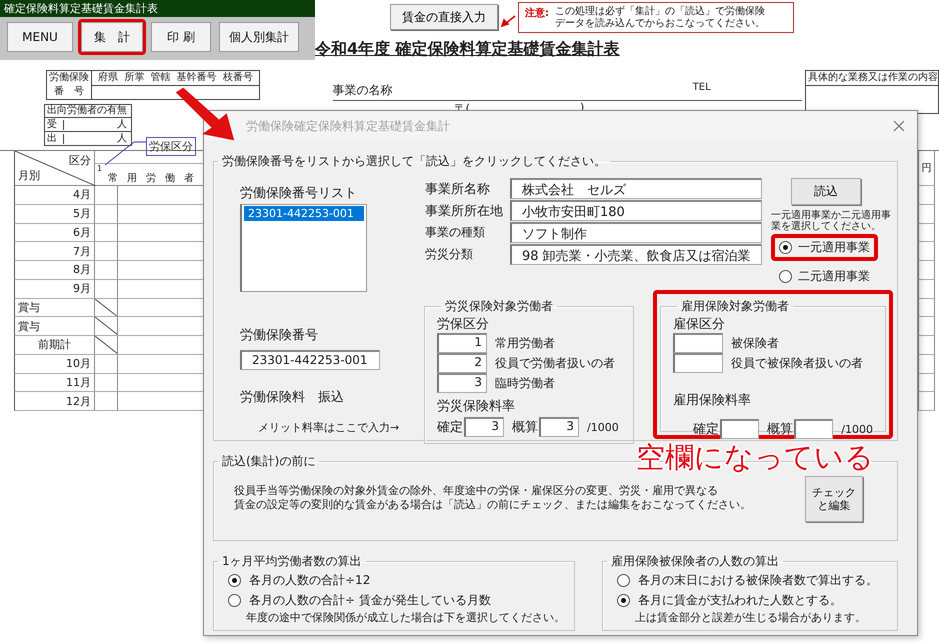 The height and width of the screenshot is (644, 939). I want to click on field-label: 役員で被保険者扱いの者, so click(797, 363).